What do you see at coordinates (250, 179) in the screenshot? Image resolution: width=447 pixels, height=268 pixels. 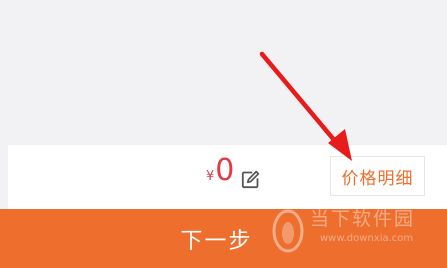 I see `edit-icon` at bounding box center [250, 179].